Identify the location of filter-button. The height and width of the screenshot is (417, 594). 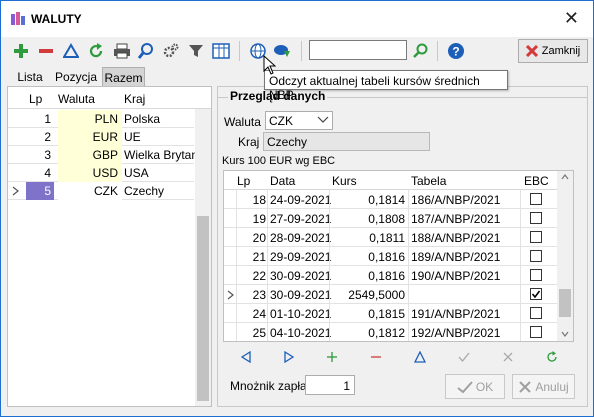
(196, 51).